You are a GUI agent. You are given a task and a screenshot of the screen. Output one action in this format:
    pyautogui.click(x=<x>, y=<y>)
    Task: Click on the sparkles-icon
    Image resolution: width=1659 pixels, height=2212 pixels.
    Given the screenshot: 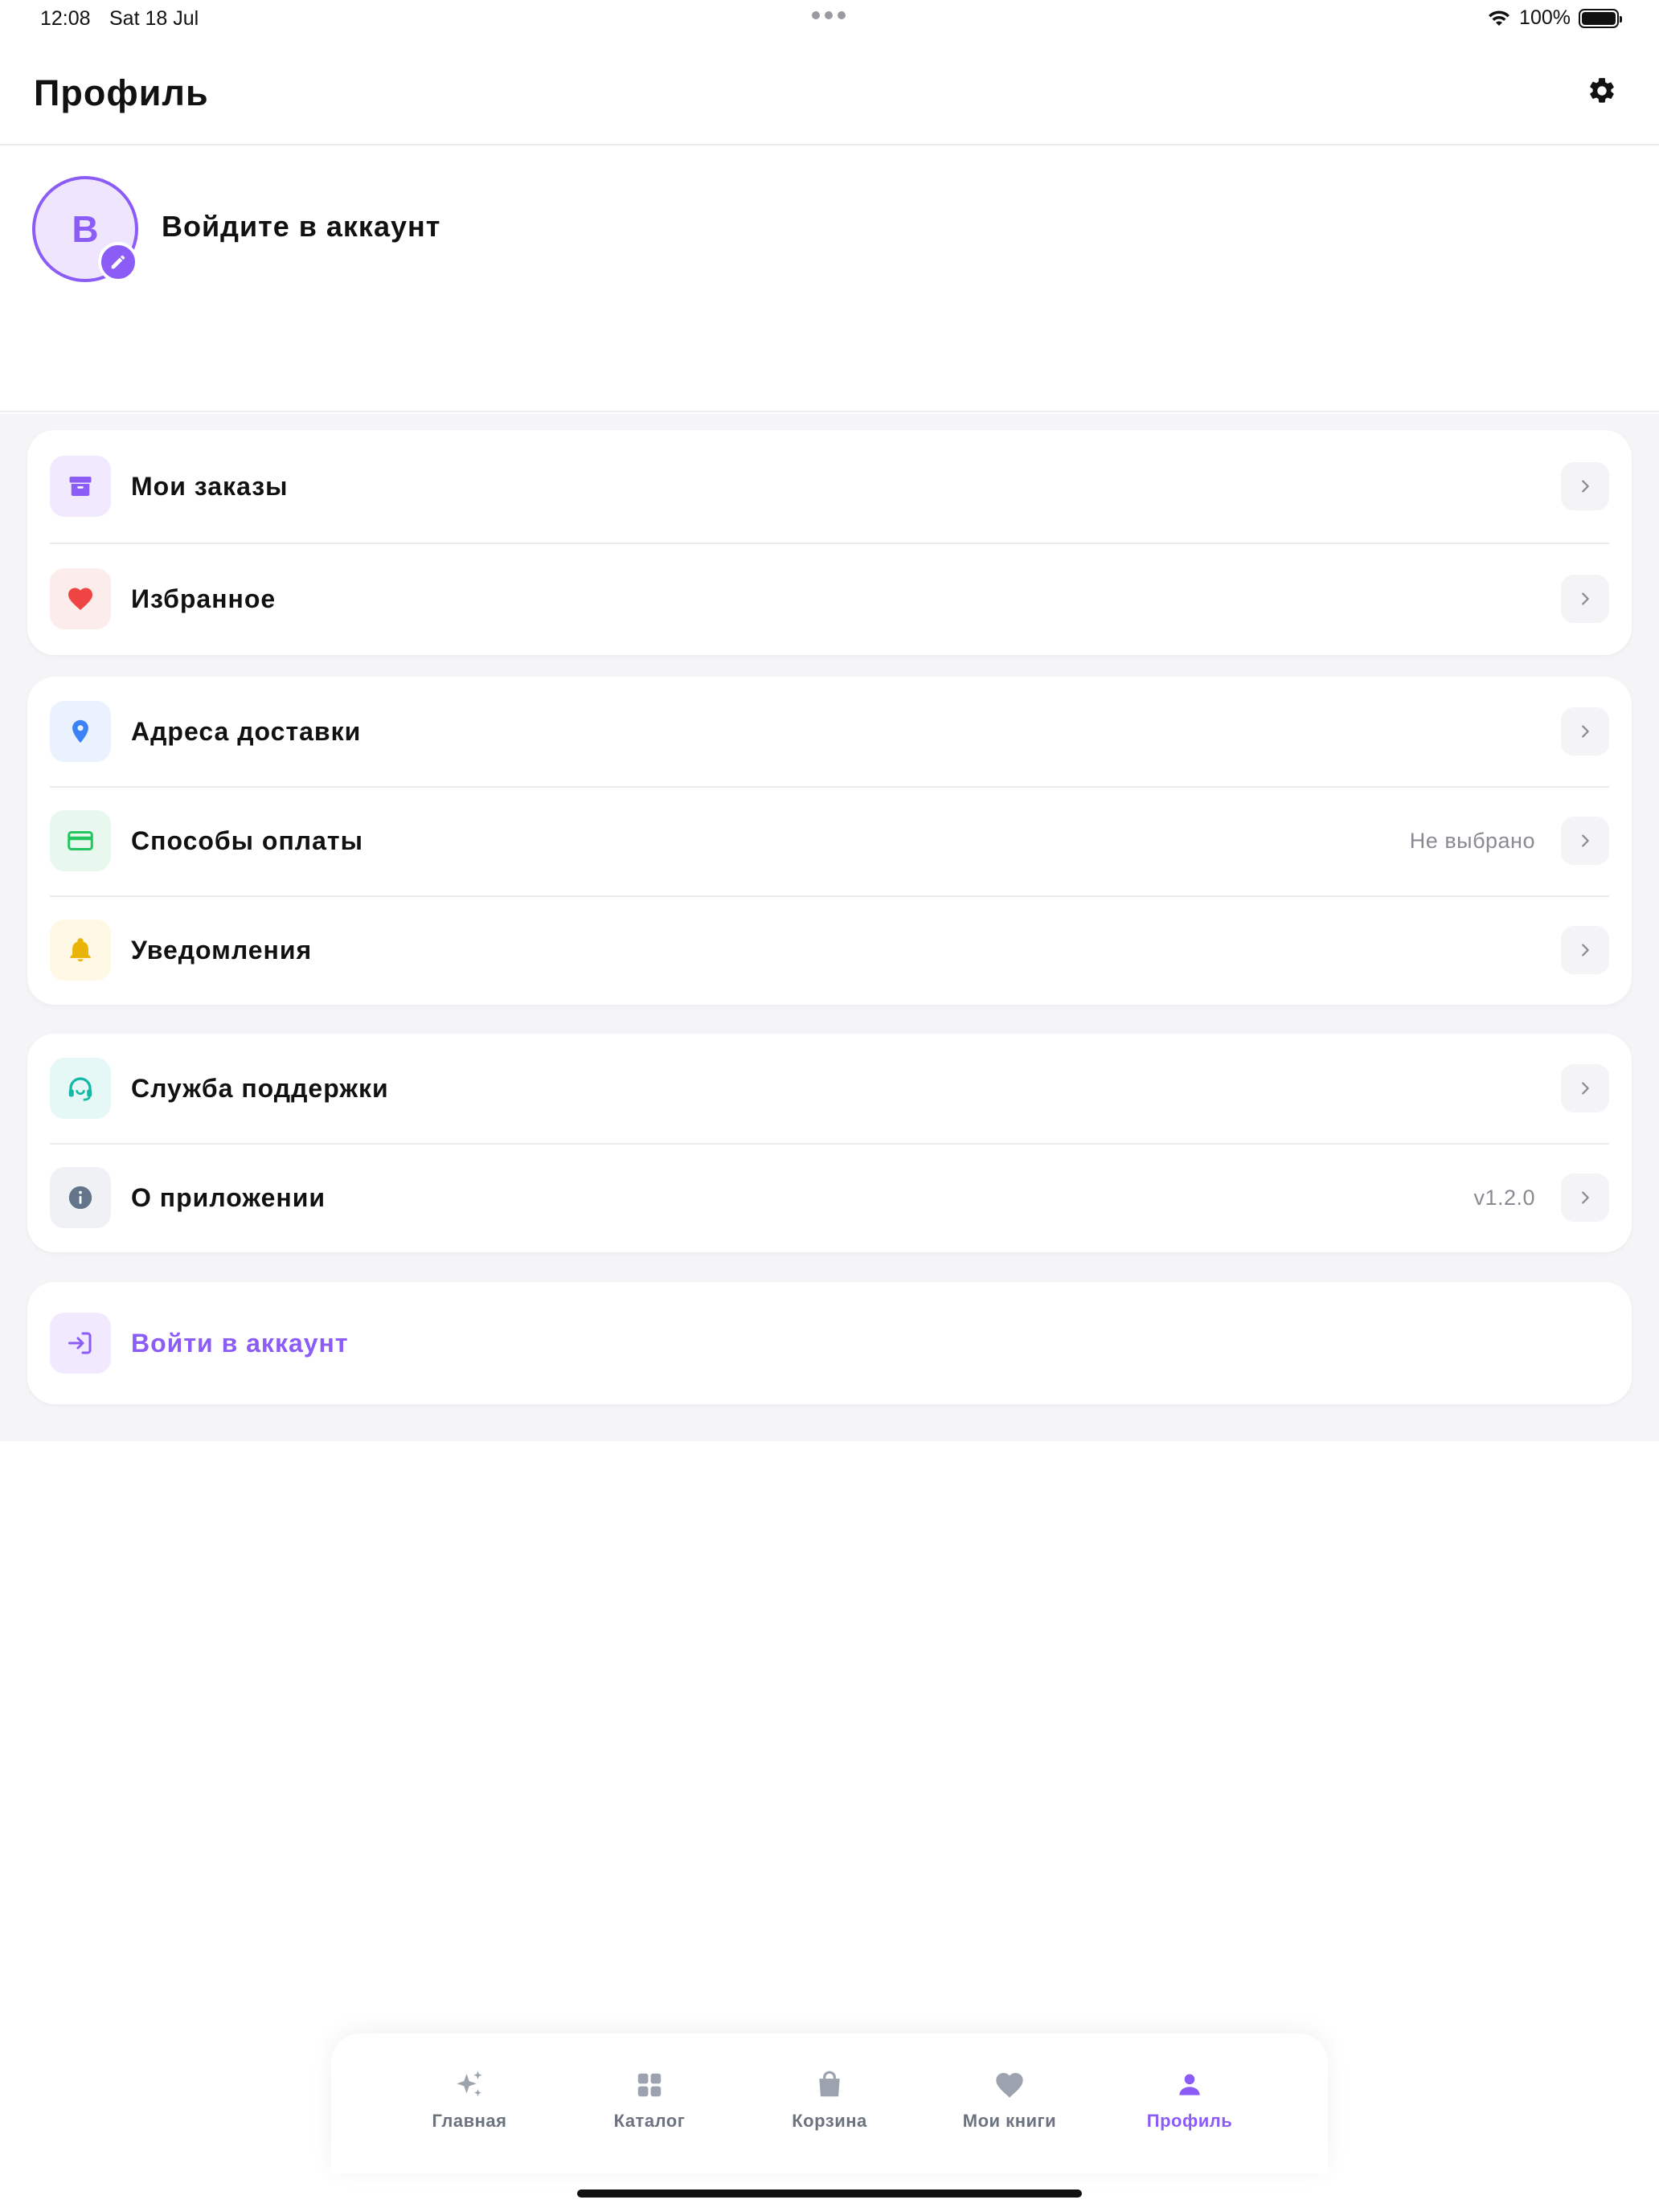 What is the action you would take?
    pyautogui.click(x=469, y=2085)
    